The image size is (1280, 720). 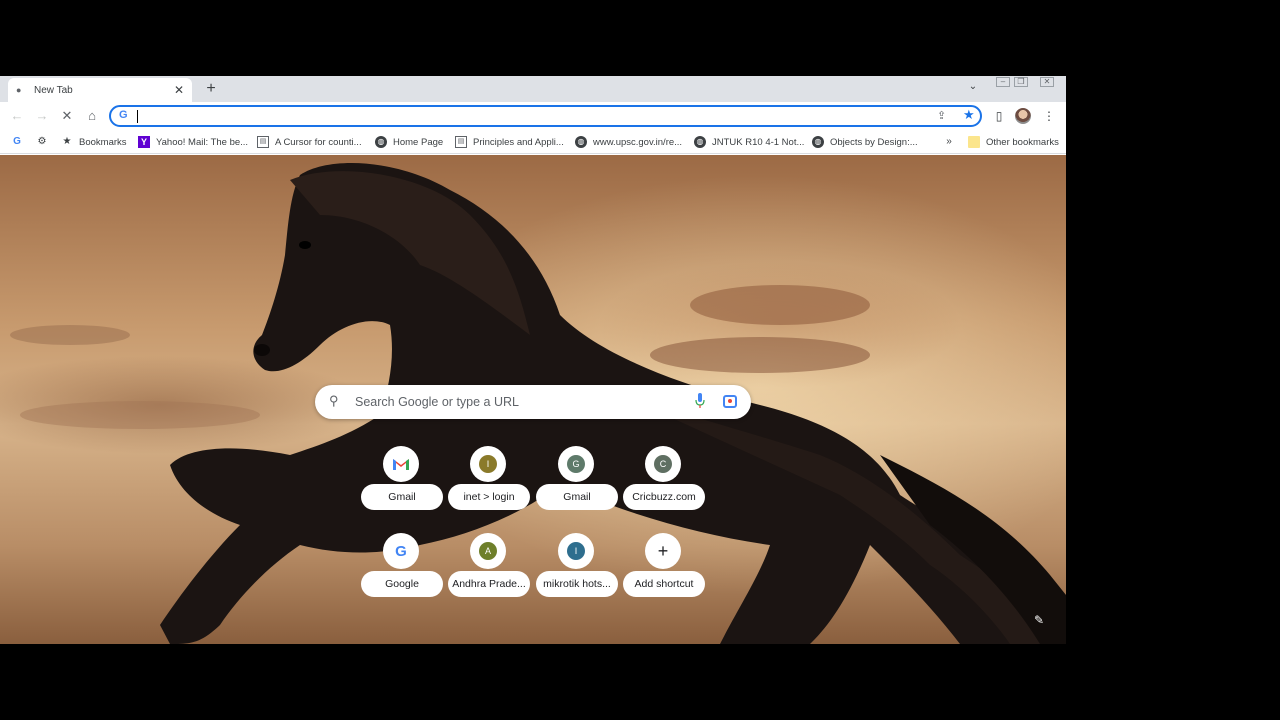 What do you see at coordinates (42, 141) in the screenshot?
I see `gear-icon: ⚙` at bounding box center [42, 141].